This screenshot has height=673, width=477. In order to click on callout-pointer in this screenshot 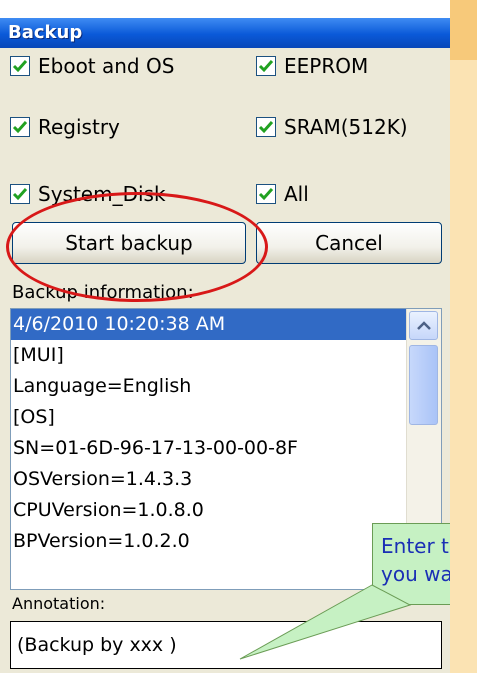, I will do `click(325, 622)`.